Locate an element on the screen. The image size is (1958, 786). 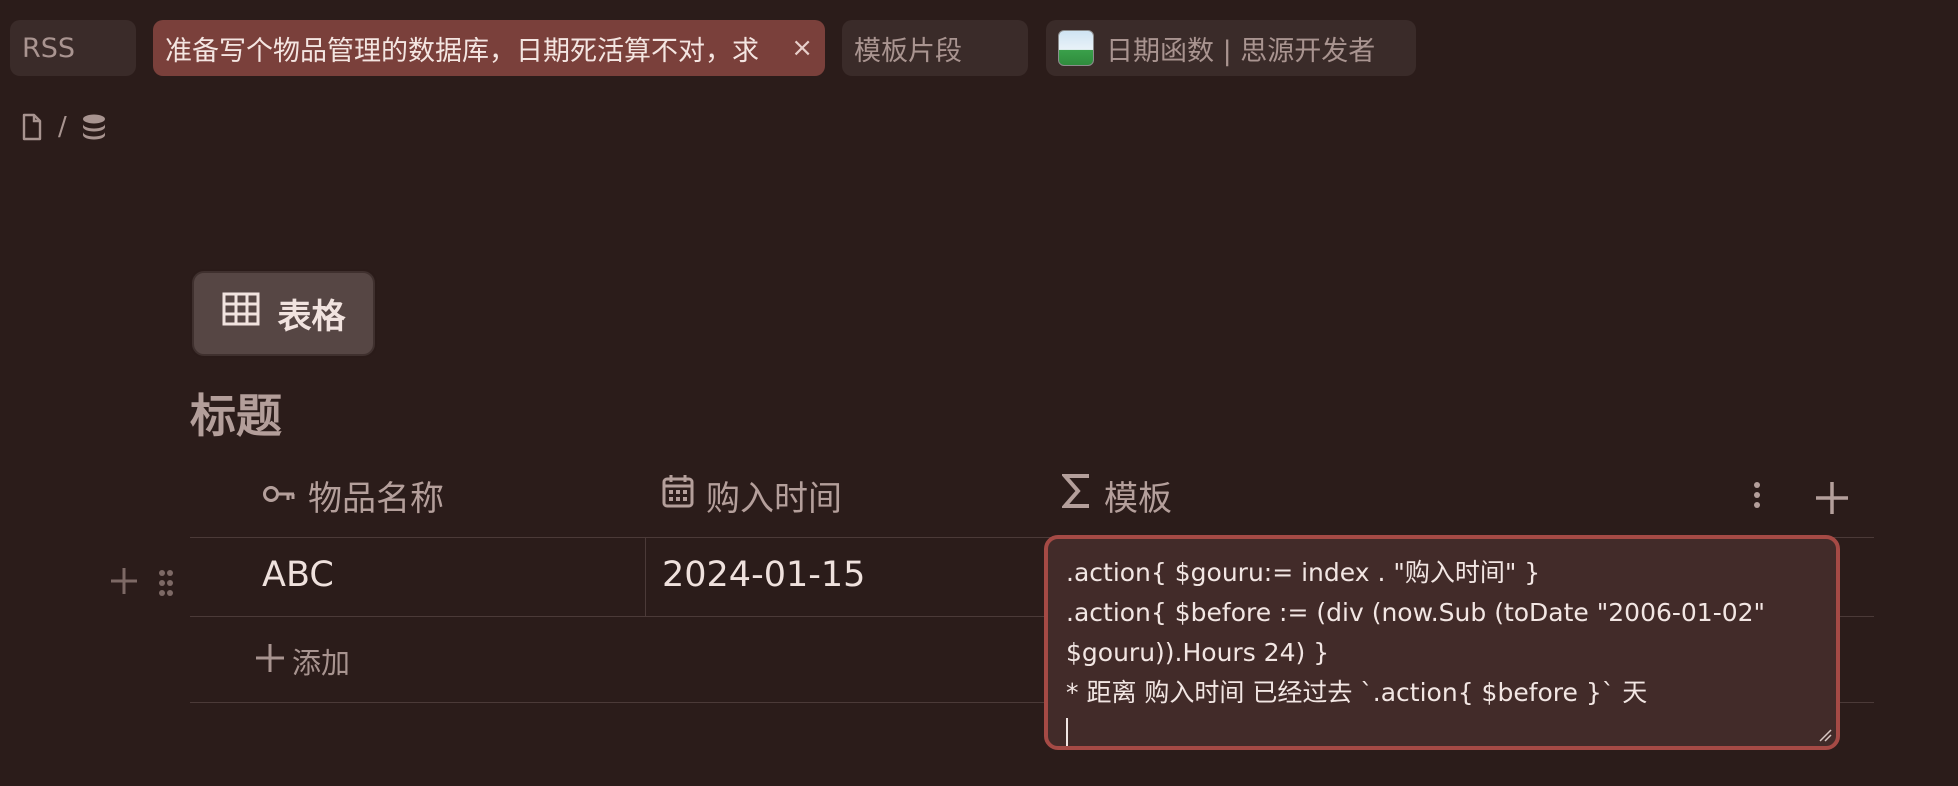
editor-cursor-line is located at coordinates (1442, 729).